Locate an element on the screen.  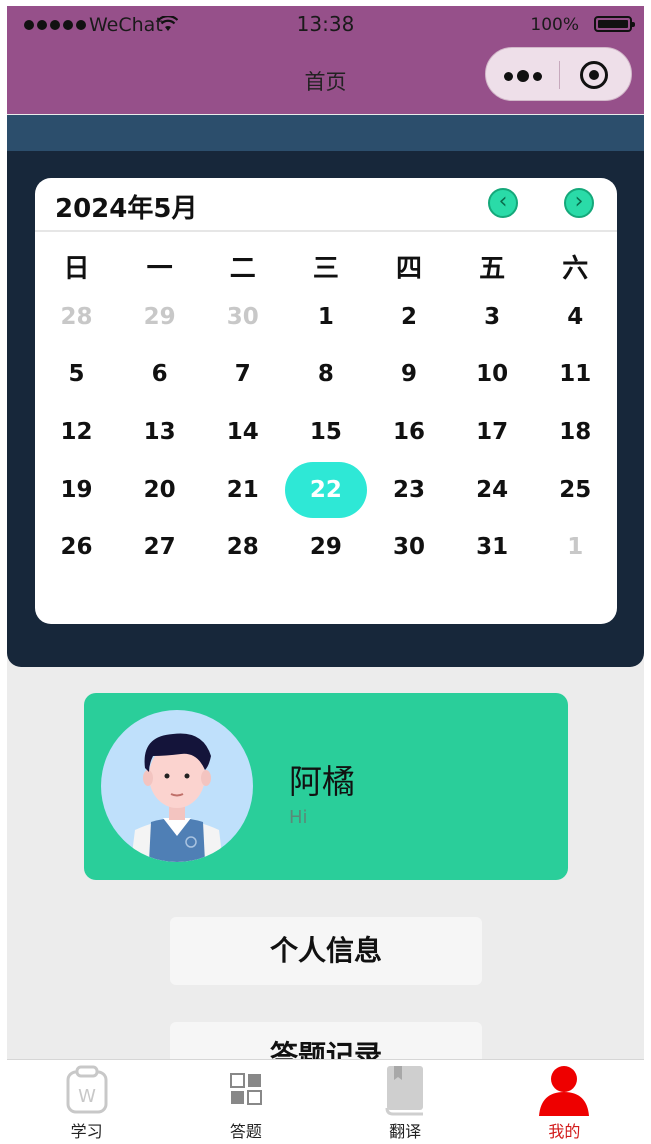
tab-quiz: 答题 is located at coordinates (245, 1100).